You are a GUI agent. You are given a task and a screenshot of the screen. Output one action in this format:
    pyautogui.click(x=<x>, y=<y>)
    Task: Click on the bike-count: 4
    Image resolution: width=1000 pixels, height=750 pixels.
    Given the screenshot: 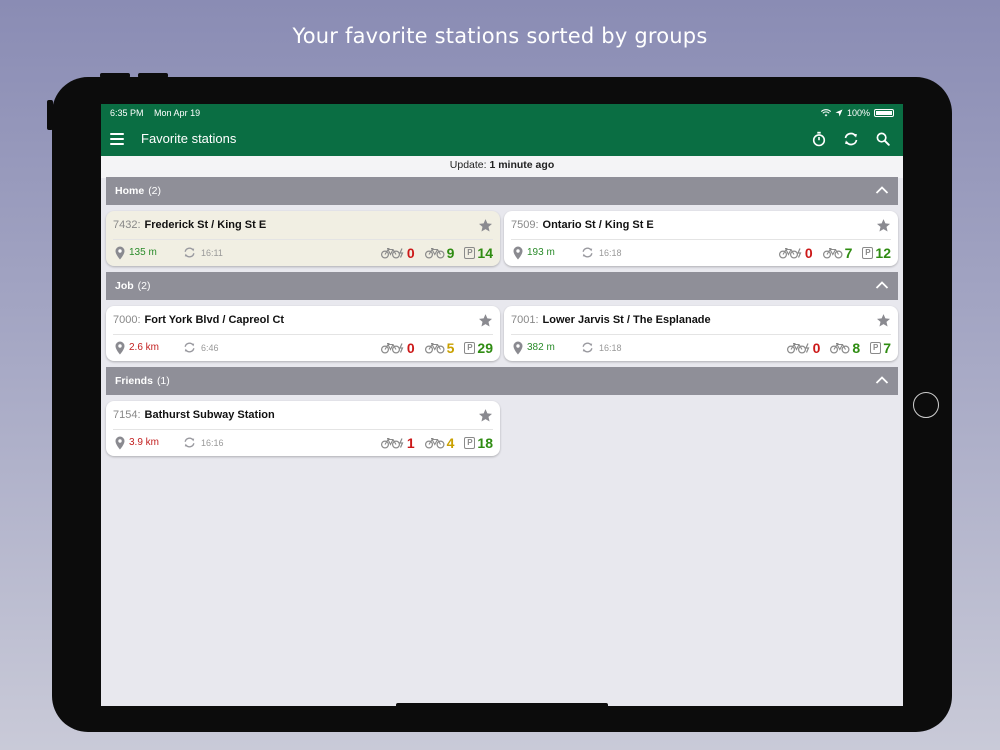 What is the action you would take?
    pyautogui.click(x=439, y=442)
    